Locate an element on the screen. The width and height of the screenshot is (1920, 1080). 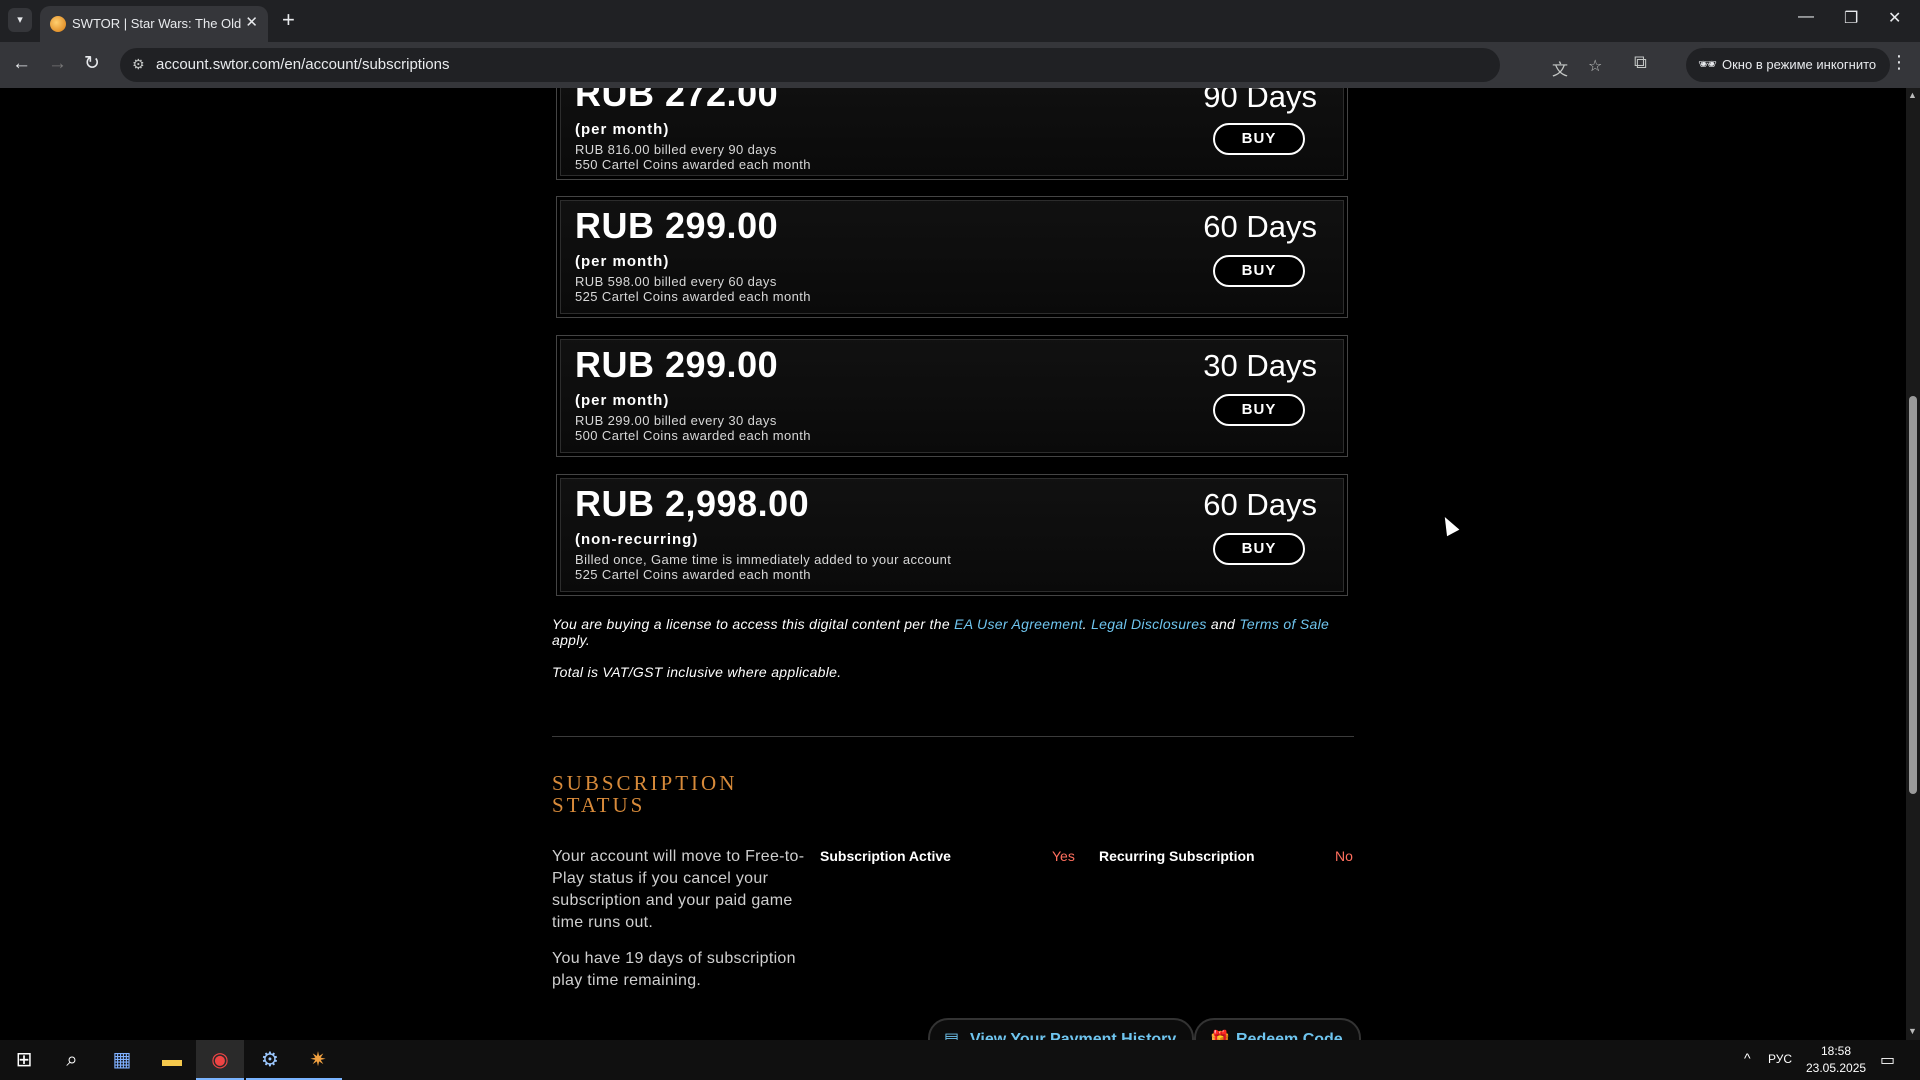
calculator-icon: ▦ is located at coordinates (122, 1060).